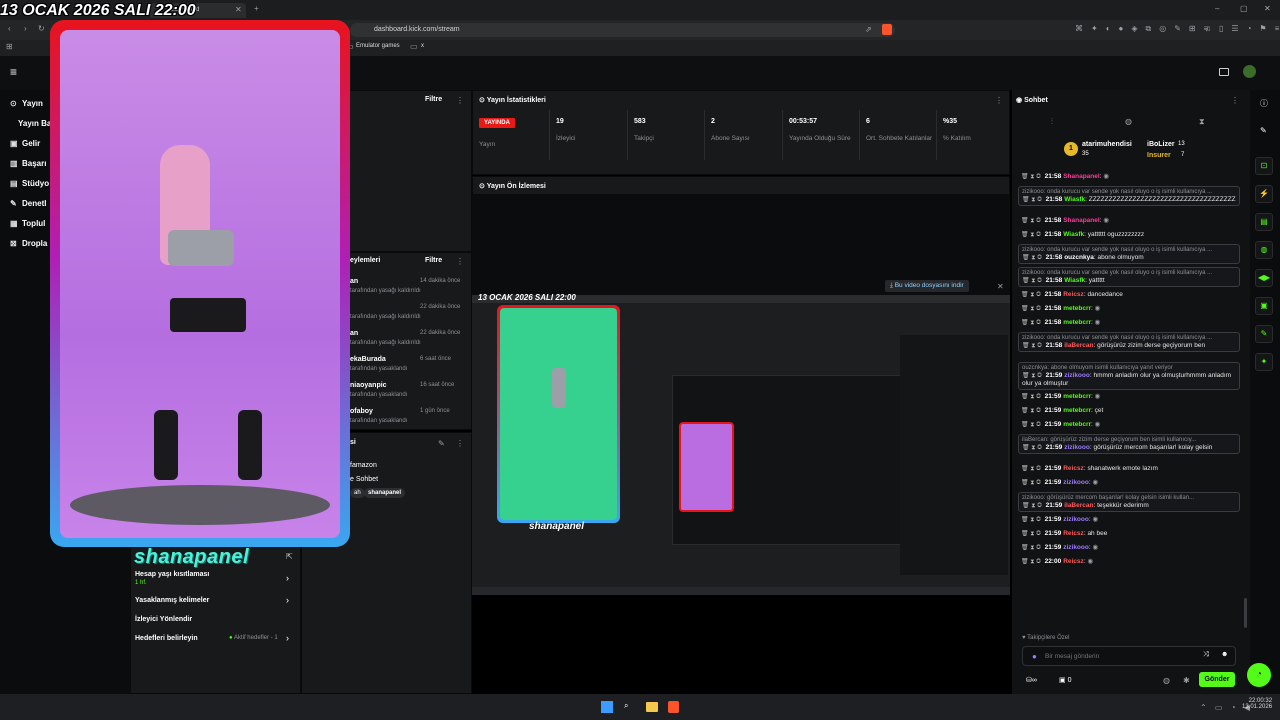 The height and width of the screenshot is (720, 1280). What do you see at coordinates (357, 493) in the screenshot?
I see `chip: ah` at bounding box center [357, 493].